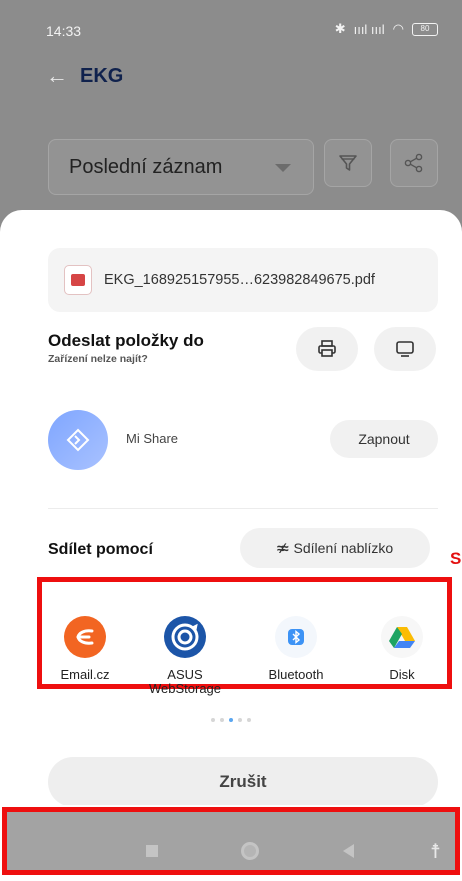 This screenshot has height=881, width=462. Describe the element at coordinates (384, 439) in the screenshot. I see `enable-mi-share-button: Zapnout` at that location.